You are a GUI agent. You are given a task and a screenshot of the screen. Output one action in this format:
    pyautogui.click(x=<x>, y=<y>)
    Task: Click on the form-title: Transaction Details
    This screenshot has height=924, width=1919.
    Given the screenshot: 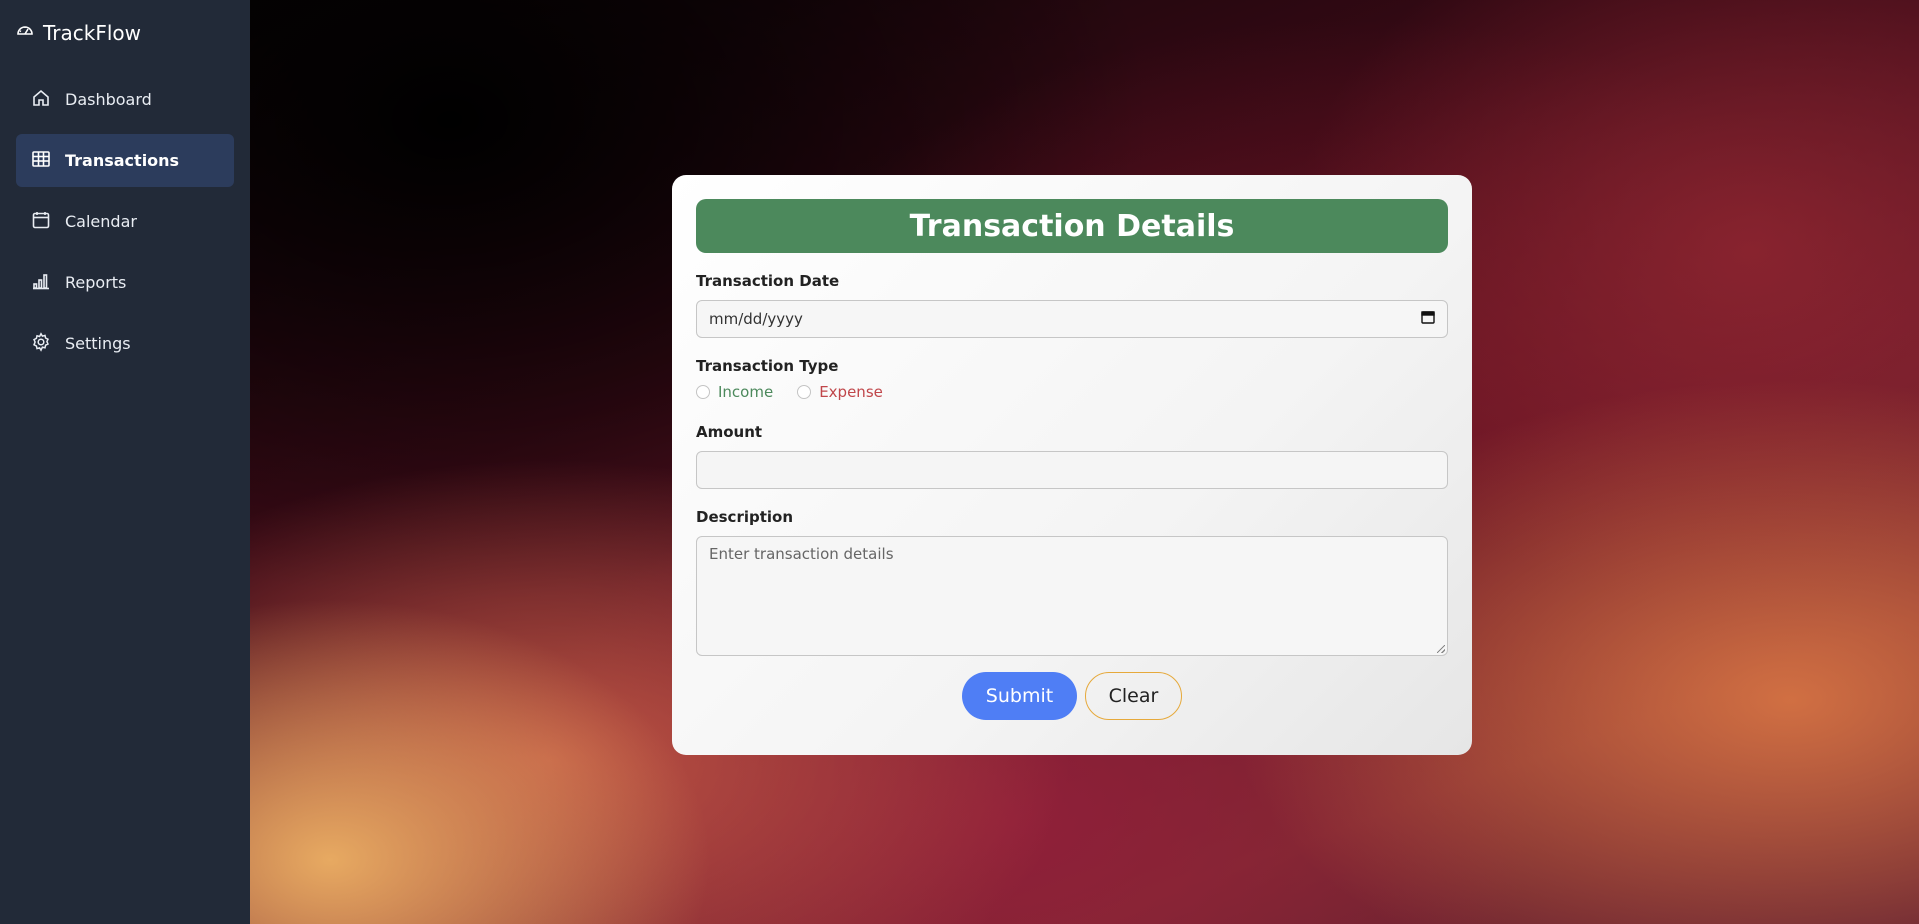 What is the action you would take?
    pyautogui.click(x=1072, y=226)
    